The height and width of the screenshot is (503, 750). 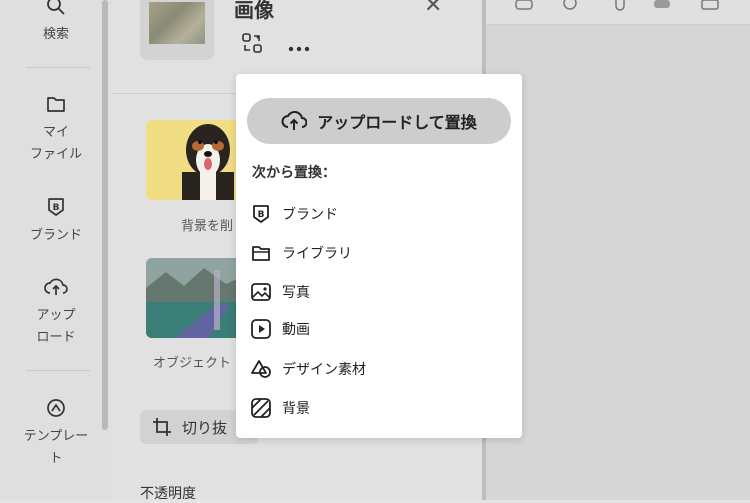 I want to click on background-remover-card, so click(x=197, y=160).